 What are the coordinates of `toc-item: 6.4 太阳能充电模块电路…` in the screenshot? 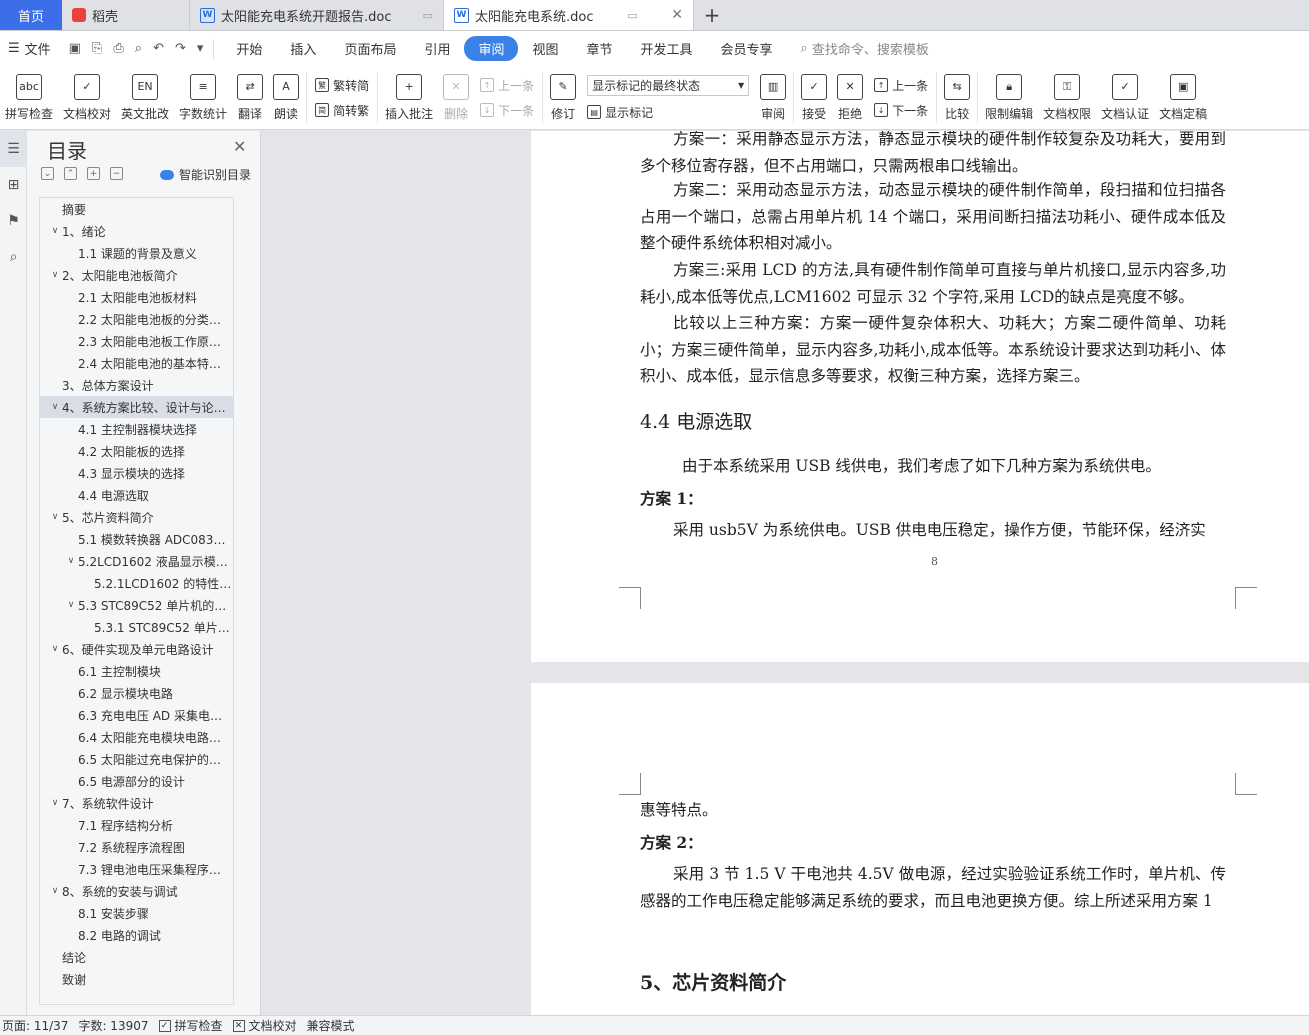 It's located at (136, 737).